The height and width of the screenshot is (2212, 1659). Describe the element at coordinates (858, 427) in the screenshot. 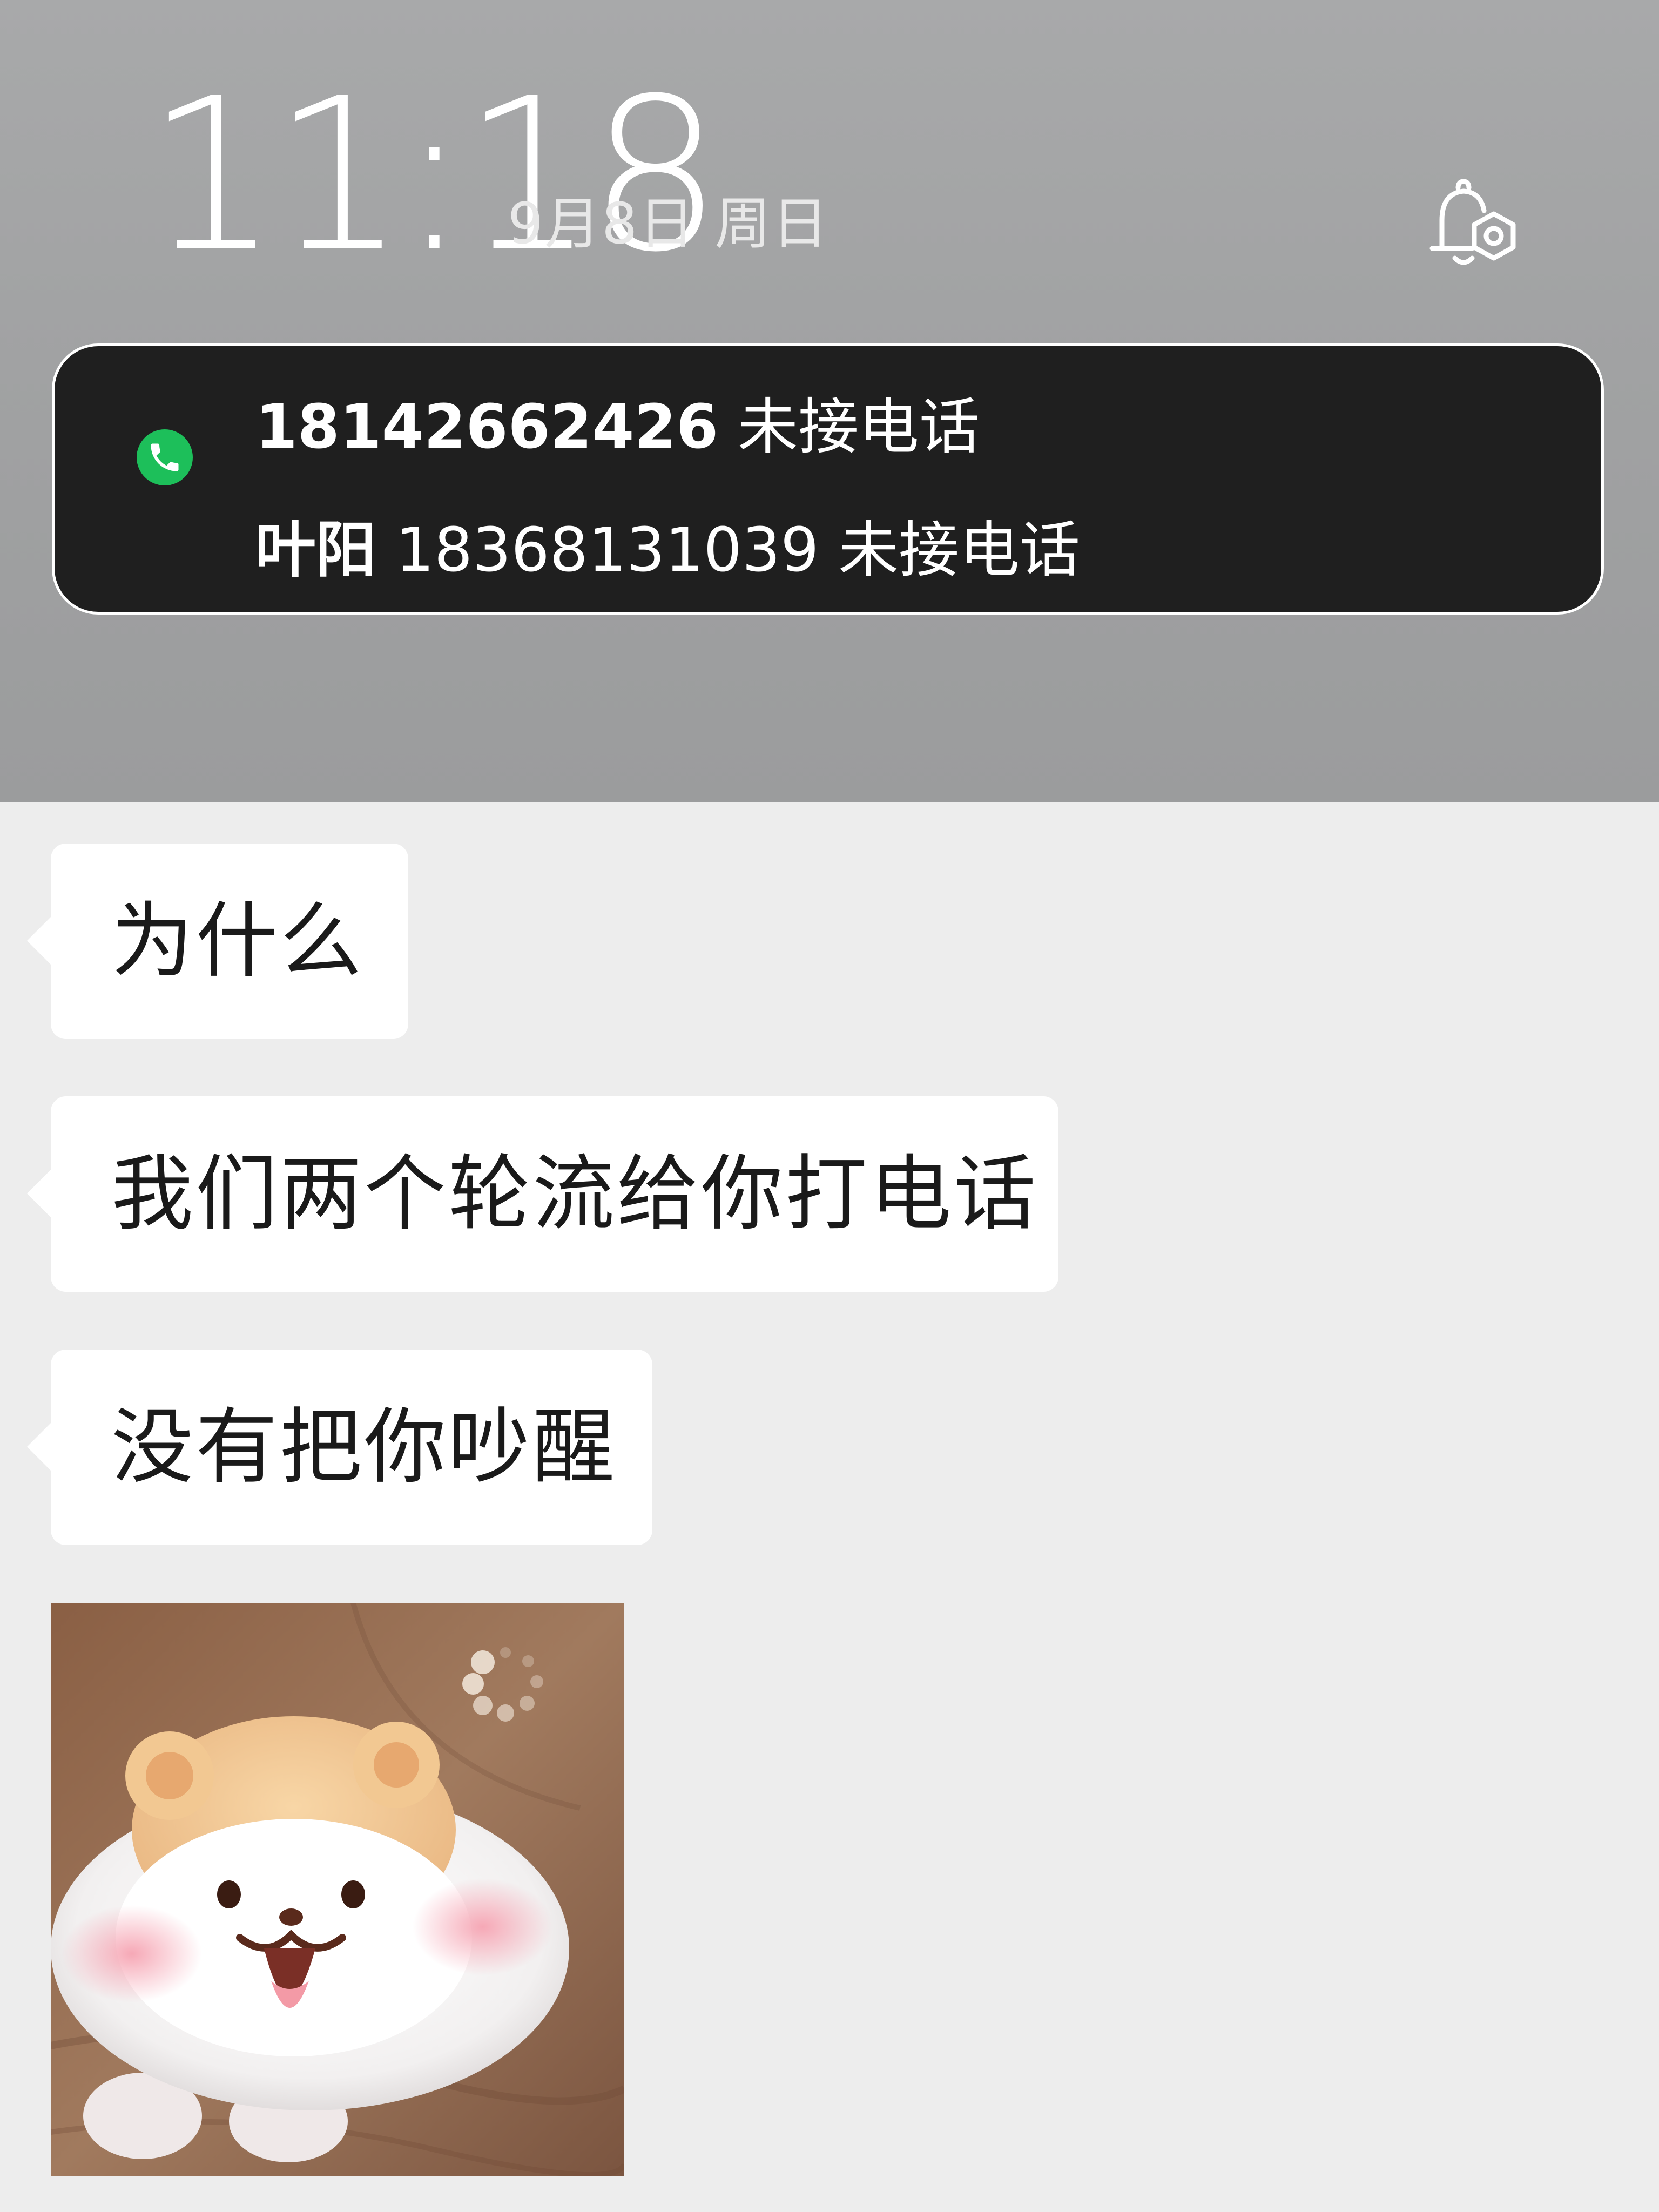

I see `call-status-1: 未接电话` at that location.